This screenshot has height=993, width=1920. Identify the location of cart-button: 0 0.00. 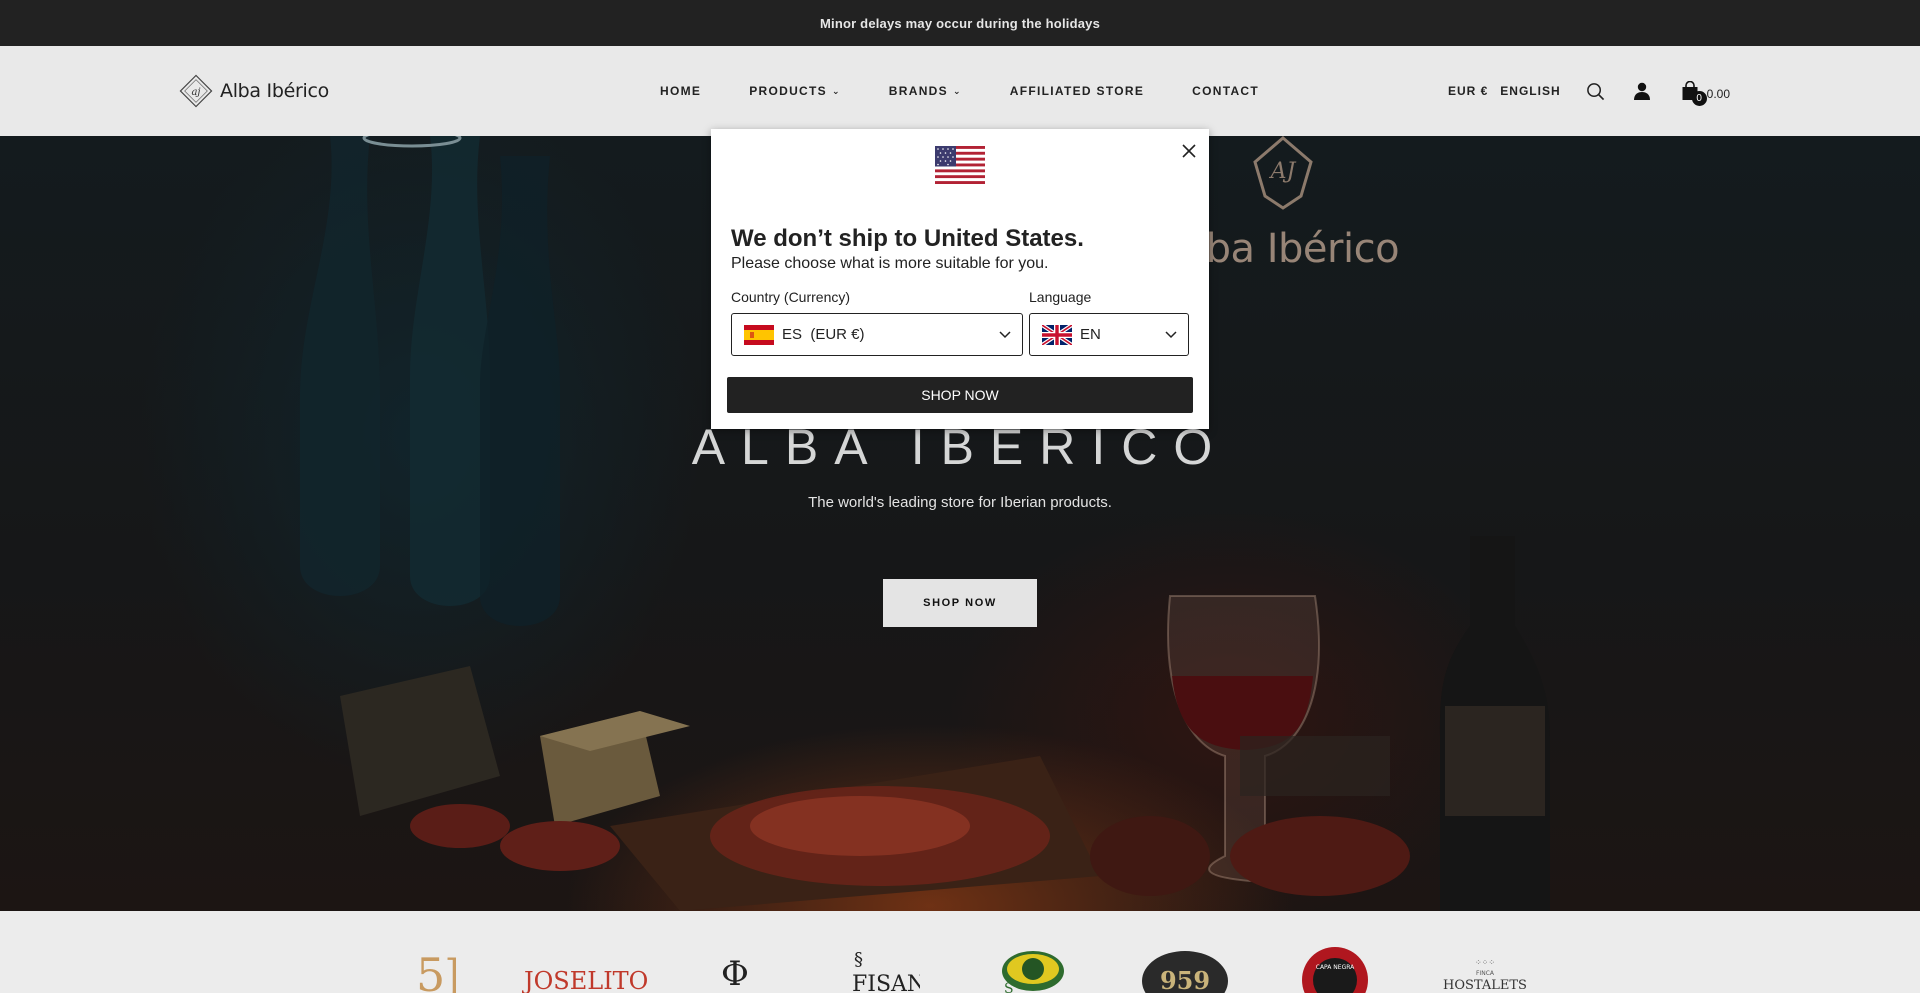
(1705, 93).